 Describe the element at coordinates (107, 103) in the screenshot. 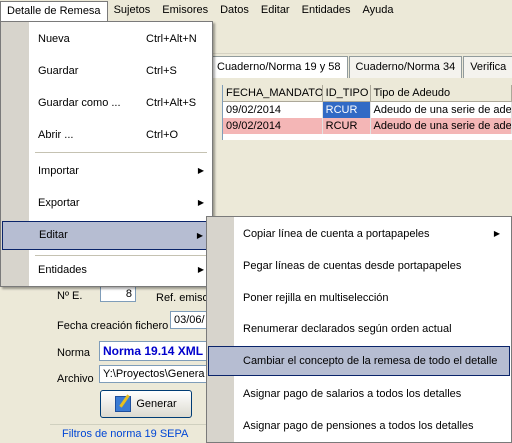

I see `menu-item-guardar-como: Guardar como ... Ctrl+Alt+S` at that location.